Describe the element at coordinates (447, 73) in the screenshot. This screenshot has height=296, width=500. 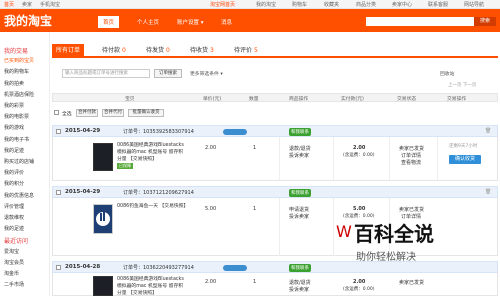
I see `recycle-bin-link: 回收站` at that location.